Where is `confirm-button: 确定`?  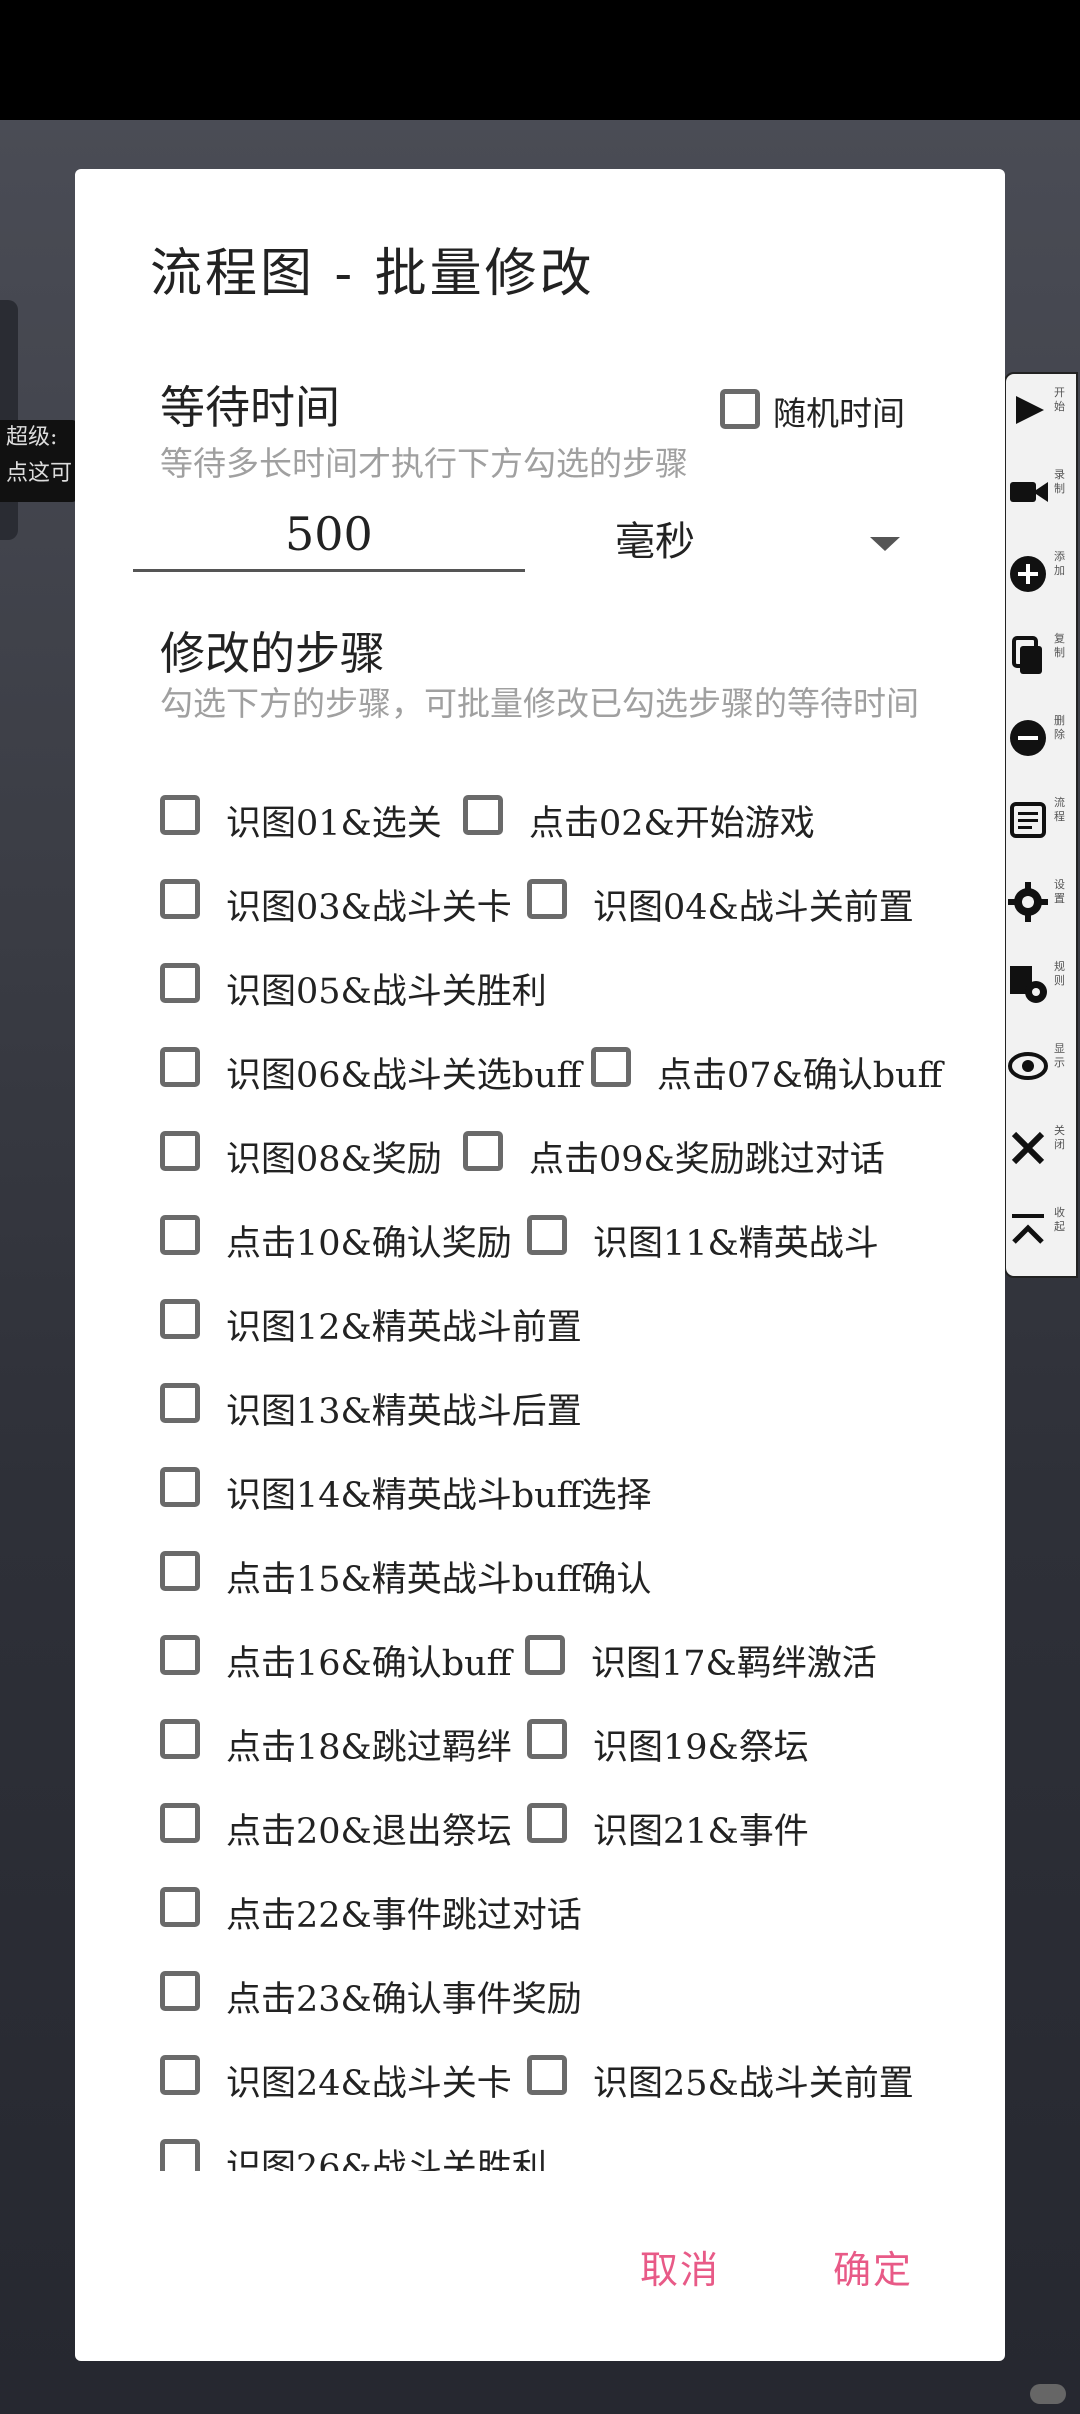 confirm-button: 确定 is located at coordinates (873, 2266).